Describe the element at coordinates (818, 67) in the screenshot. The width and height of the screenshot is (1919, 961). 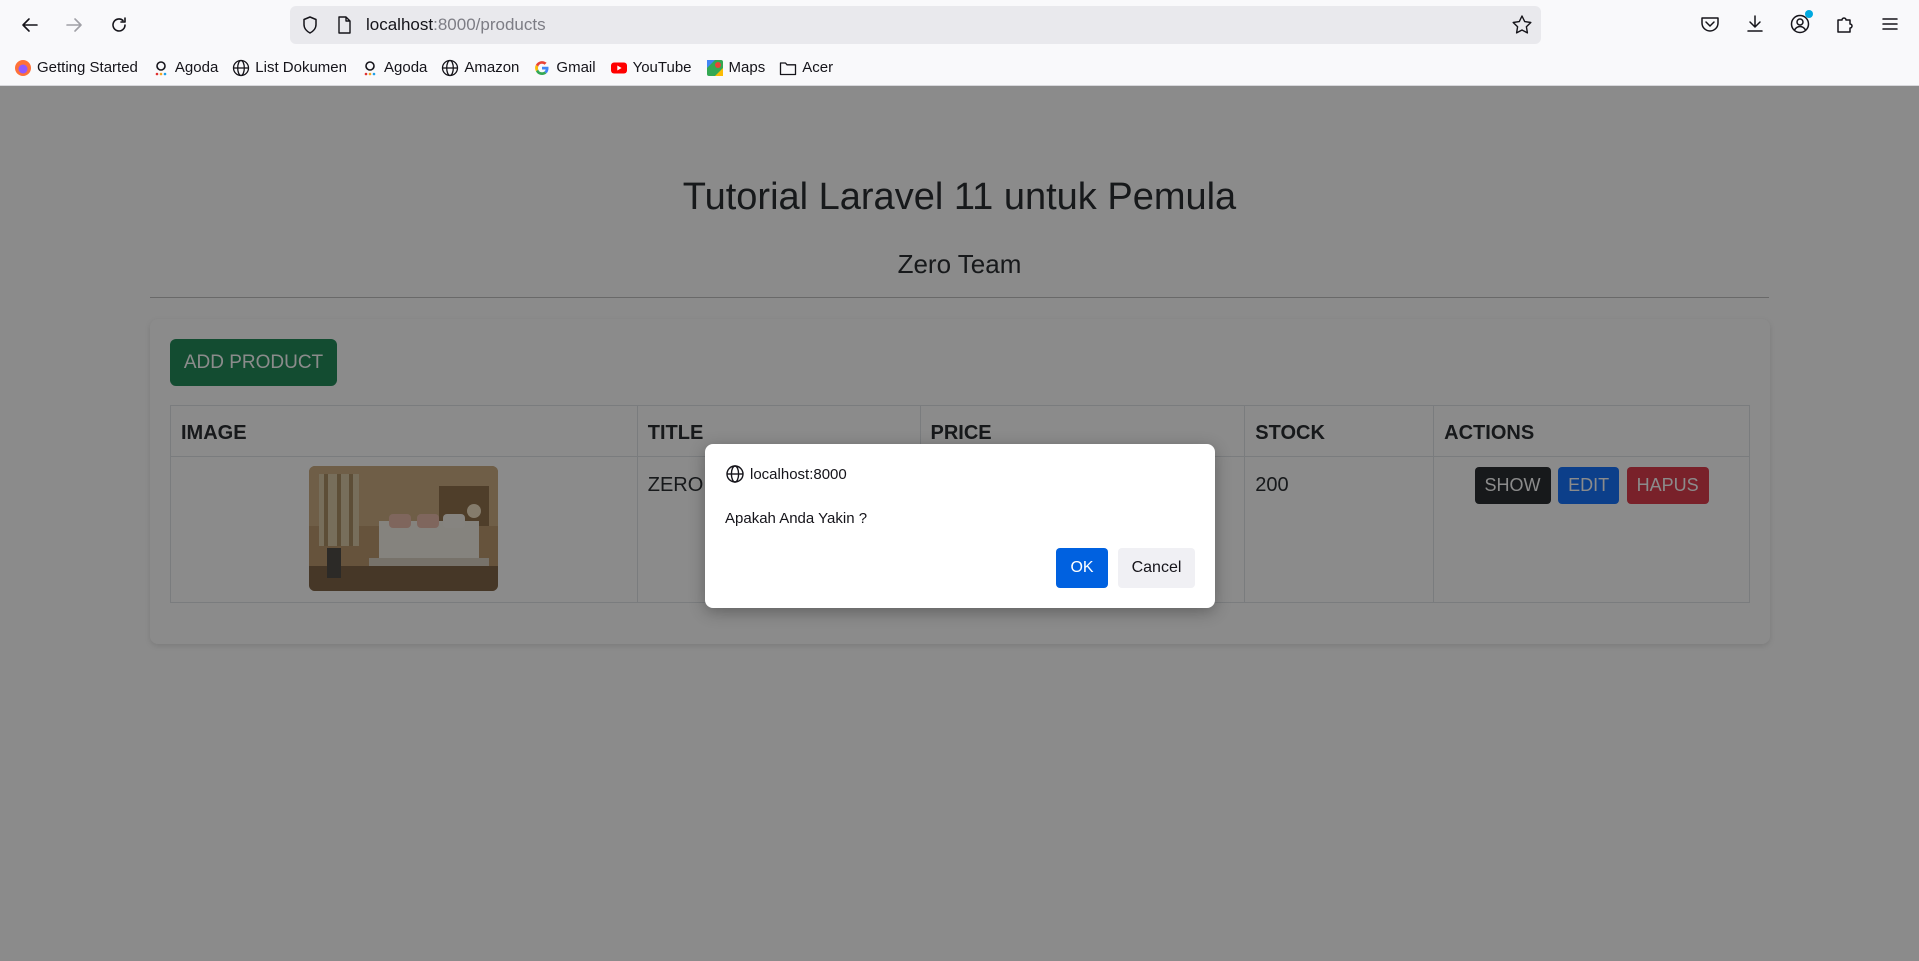
I see `bookmark-label: Acer` at that location.